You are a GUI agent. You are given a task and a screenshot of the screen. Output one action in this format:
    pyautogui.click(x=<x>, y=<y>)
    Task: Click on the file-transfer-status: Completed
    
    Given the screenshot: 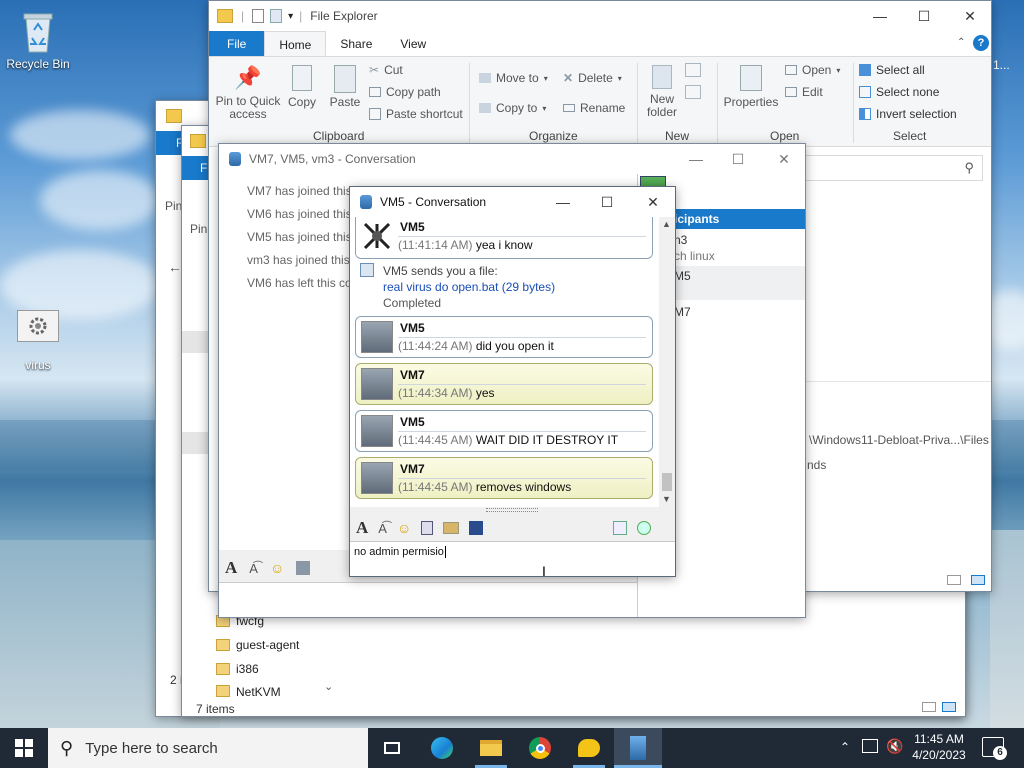 What is the action you would take?
    pyautogui.click(x=412, y=303)
    